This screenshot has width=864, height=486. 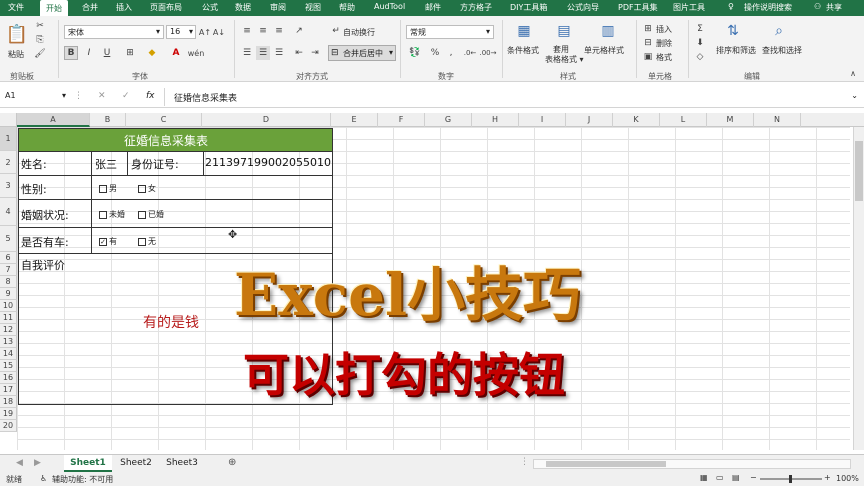 I want to click on phonetic-icon: wén, so click(x=196, y=53).